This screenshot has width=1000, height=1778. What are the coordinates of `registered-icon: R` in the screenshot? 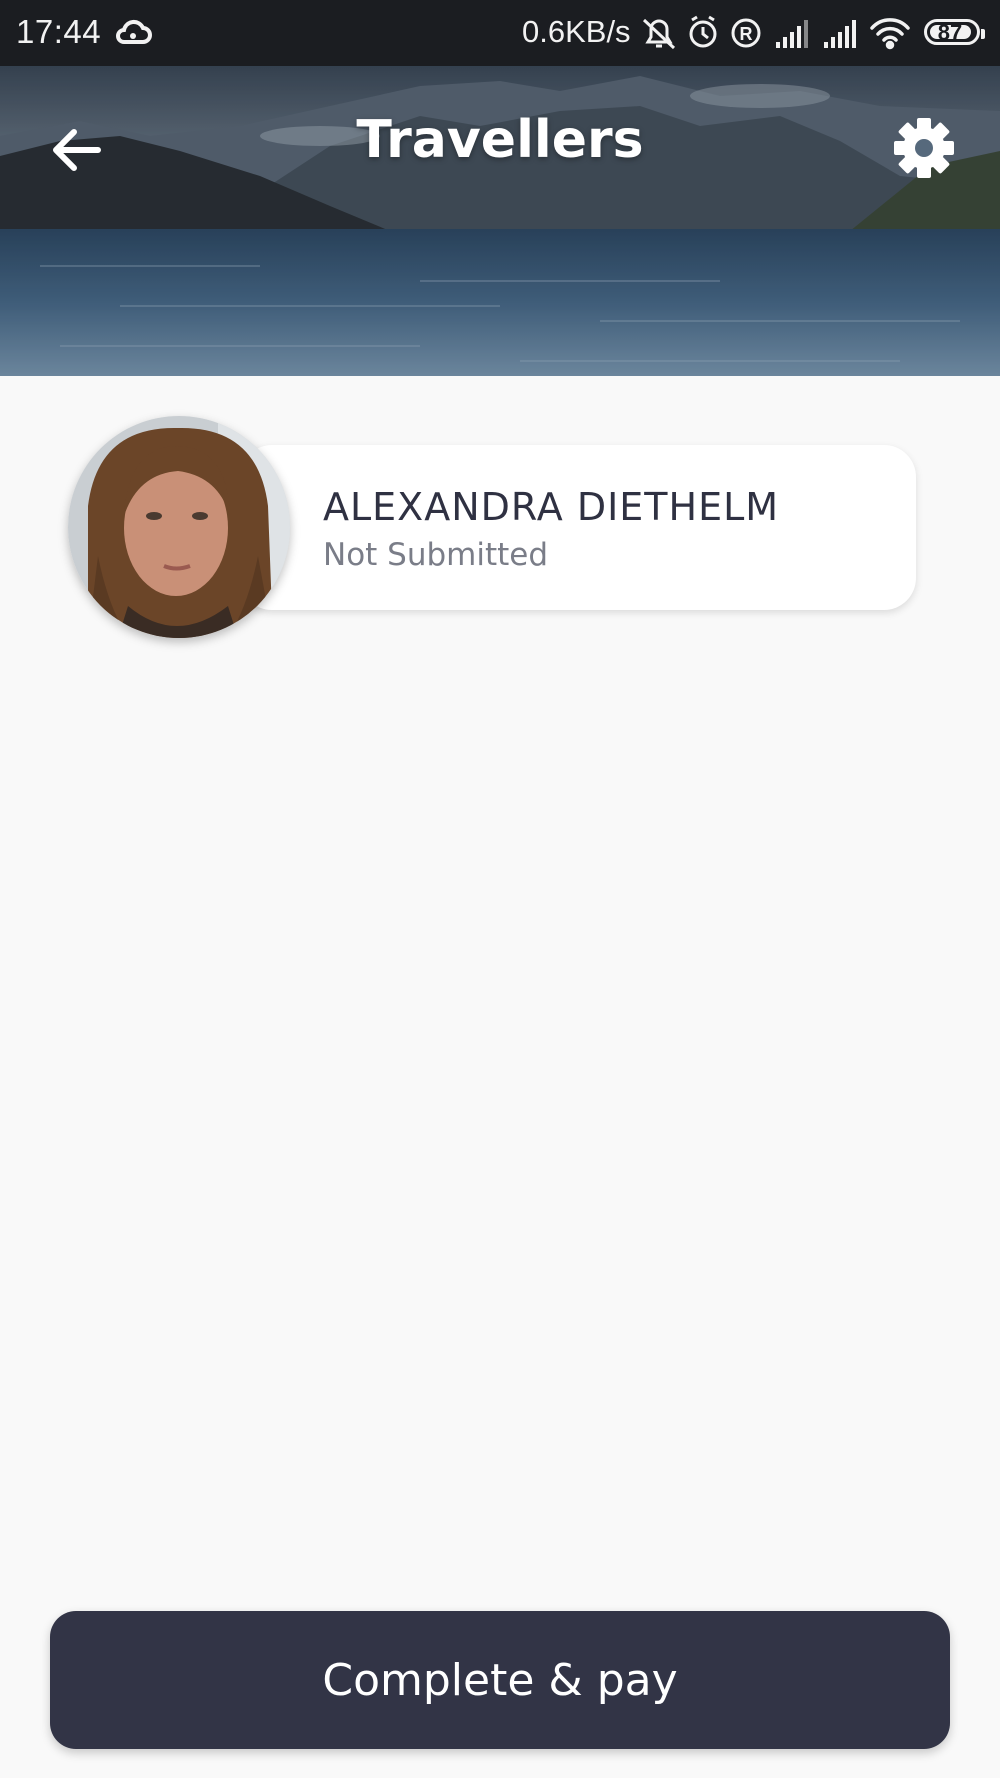 It's located at (746, 33).